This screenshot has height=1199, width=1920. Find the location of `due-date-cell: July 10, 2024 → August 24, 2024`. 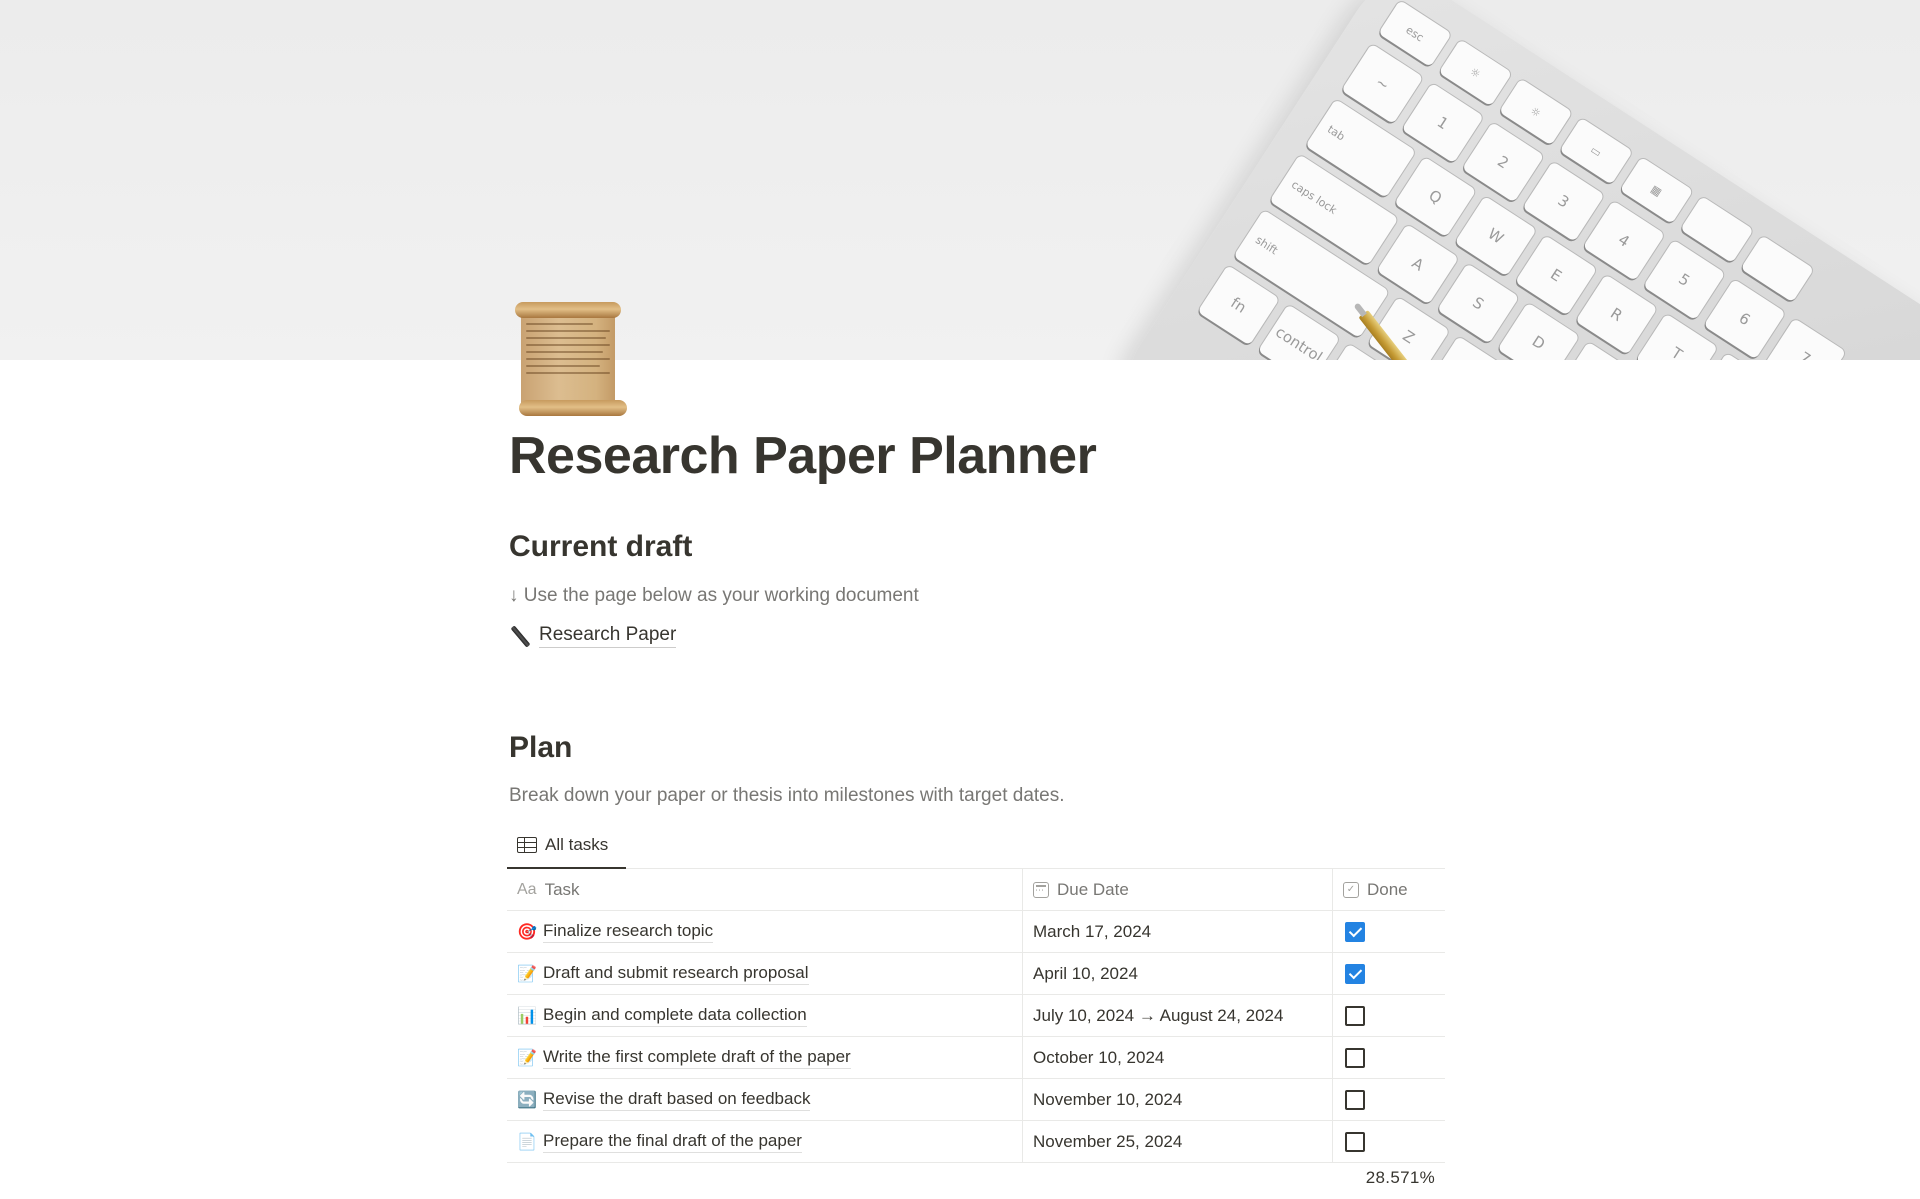

due-date-cell: July 10, 2024 → August 24, 2024 is located at coordinates (1178, 1015).